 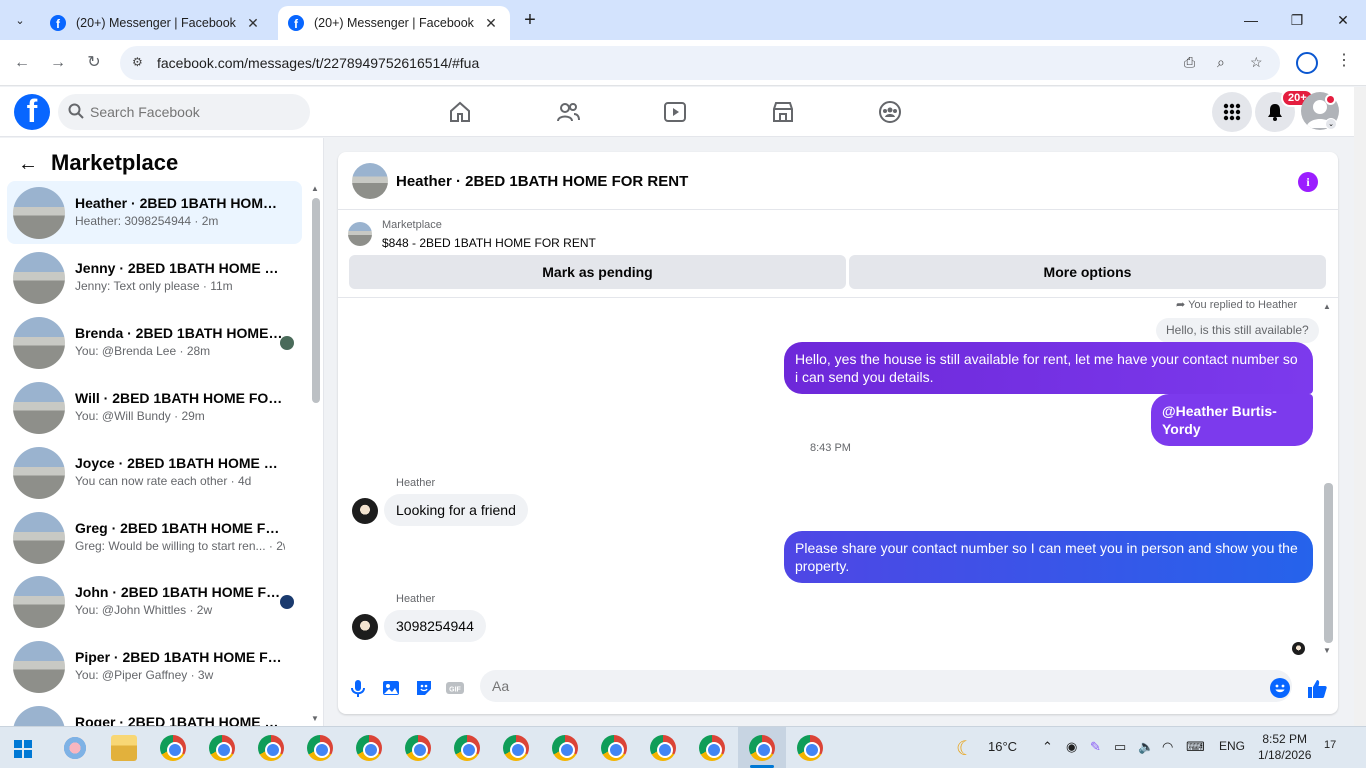 I want to click on quoted-message: Hello, is this still available?, so click(x=1237, y=330).